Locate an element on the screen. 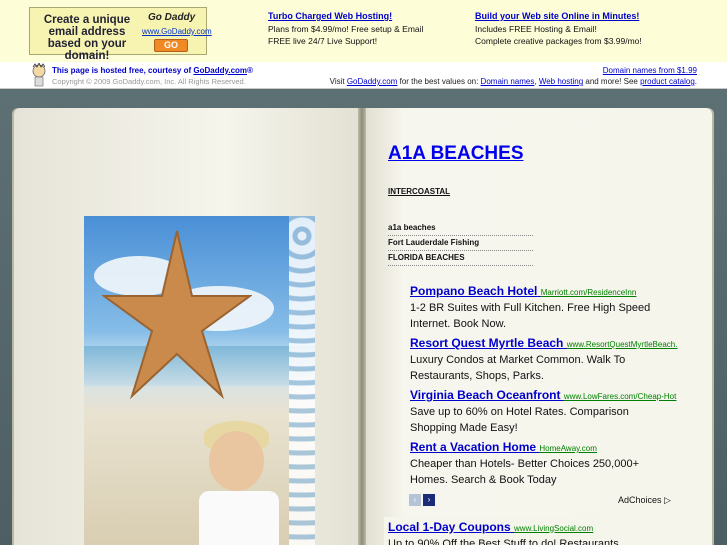 This screenshot has height=545, width=727. ad-url: Marriott.com/ResidenceInn is located at coordinates (589, 292).